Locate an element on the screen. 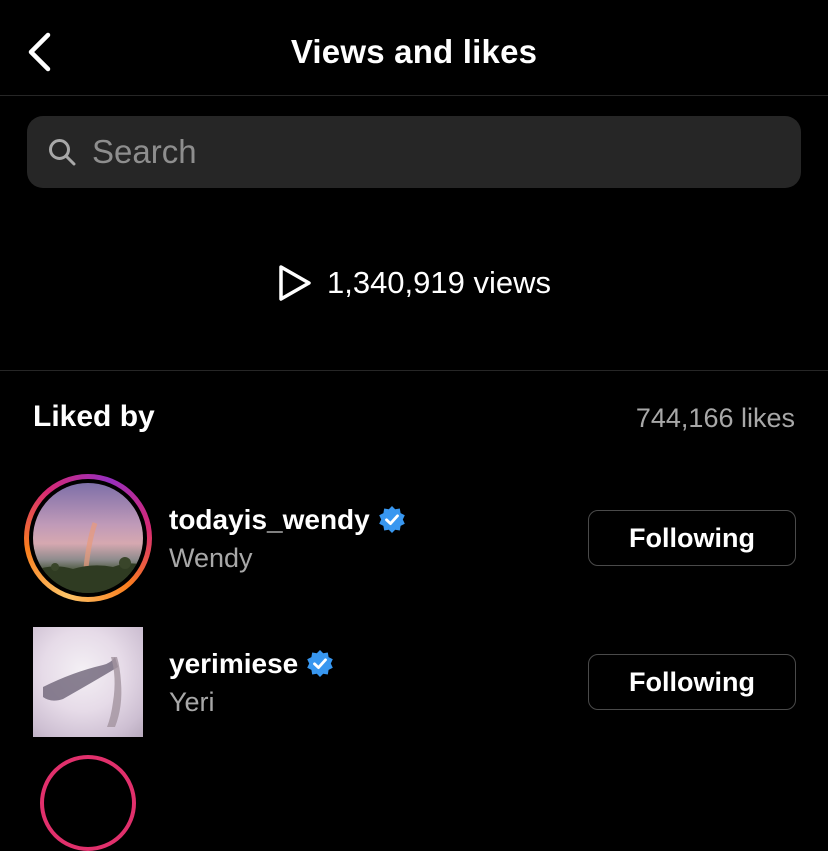 This screenshot has width=828, height=851. top-bar: Views and likes is located at coordinates (414, 48).